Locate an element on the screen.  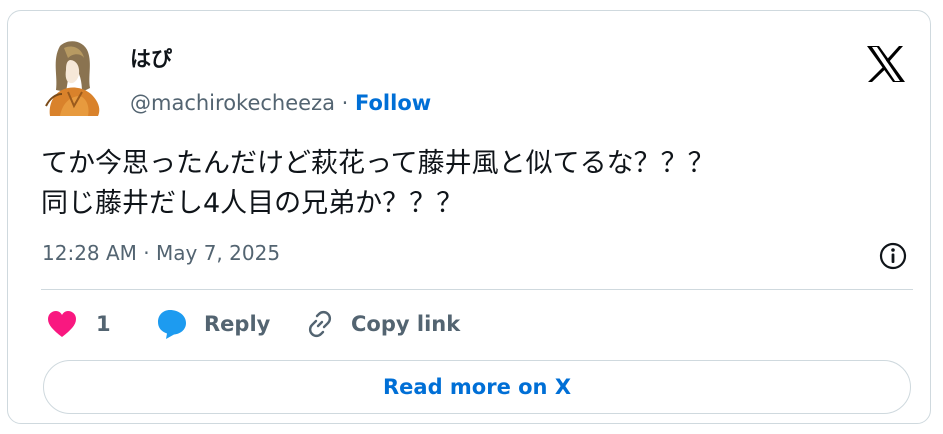
copy-link-button: Copy link is located at coordinates (382, 324).